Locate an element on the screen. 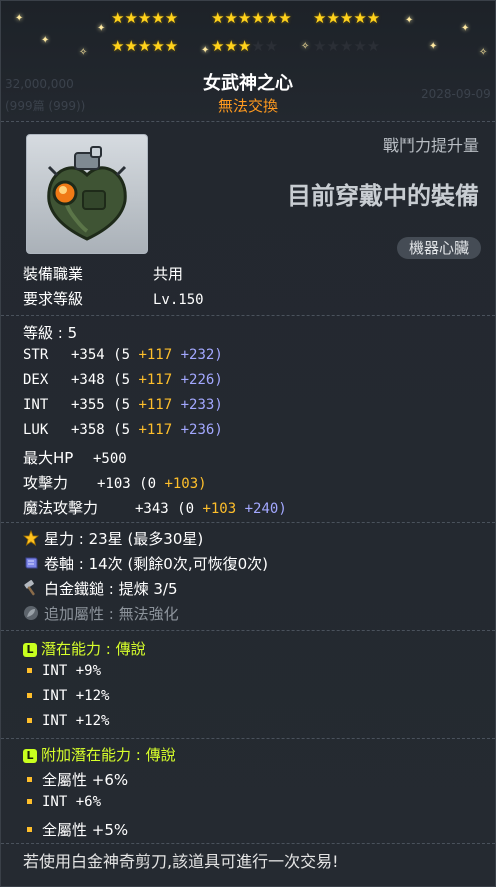 The height and width of the screenshot is (887, 496). leaf-icon is located at coordinates (31, 613).